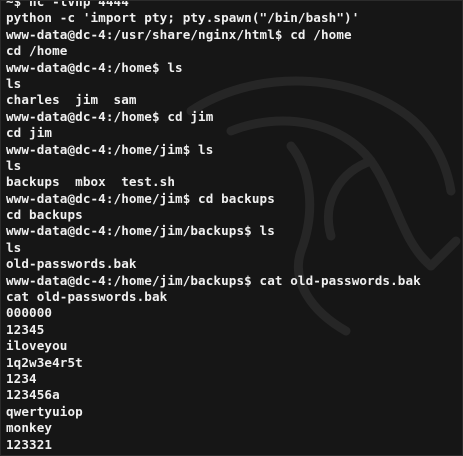  Describe the element at coordinates (29, 444) in the screenshot. I see `terminal-line: 123321` at that location.